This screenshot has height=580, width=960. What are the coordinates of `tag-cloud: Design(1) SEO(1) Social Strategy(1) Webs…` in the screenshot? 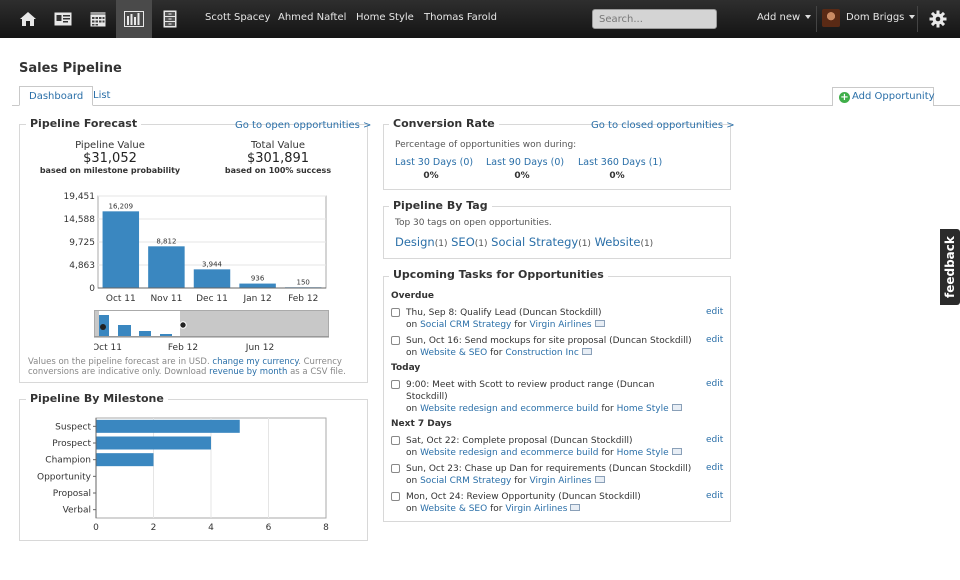 It's located at (524, 242).